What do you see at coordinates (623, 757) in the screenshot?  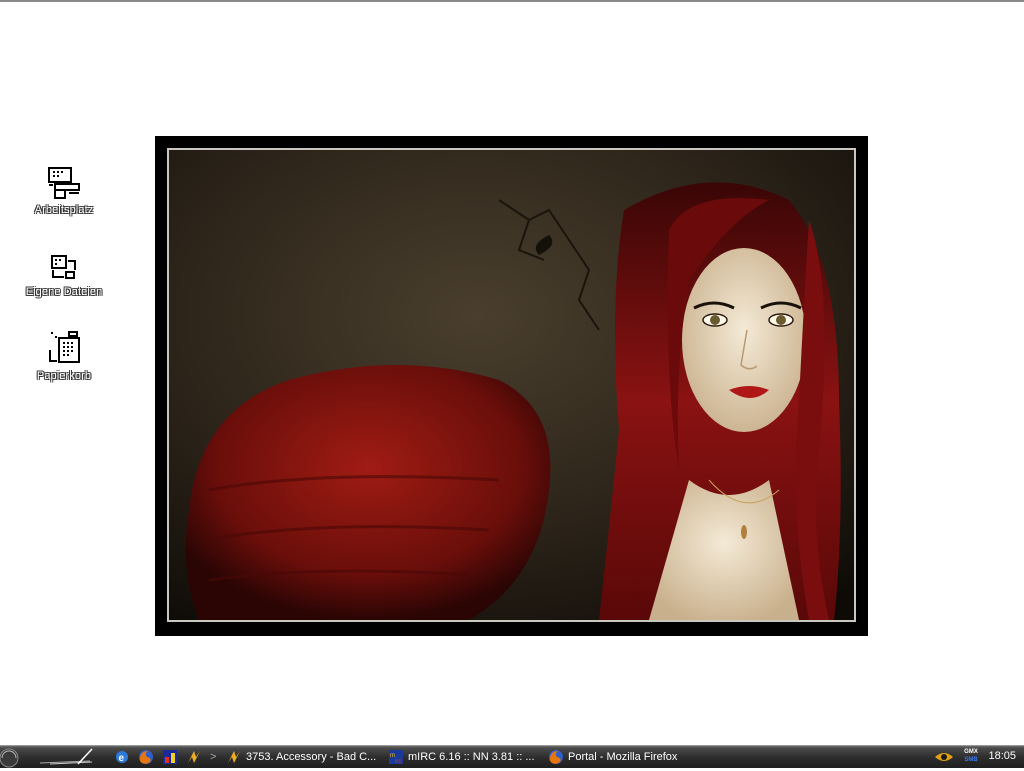 I see `task-label: Portal - Mozilla Firefox` at bounding box center [623, 757].